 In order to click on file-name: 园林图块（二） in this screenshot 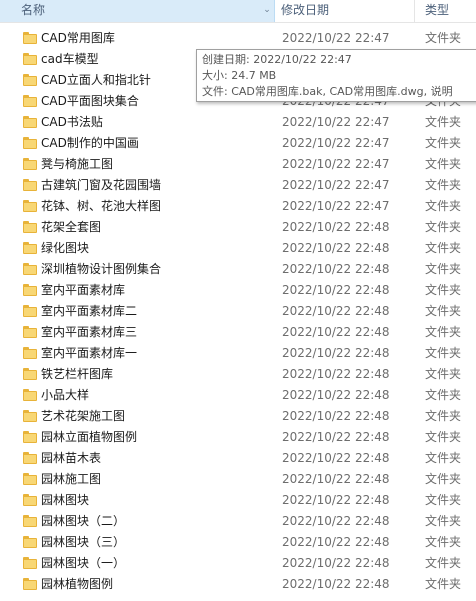, I will do `click(83, 521)`.